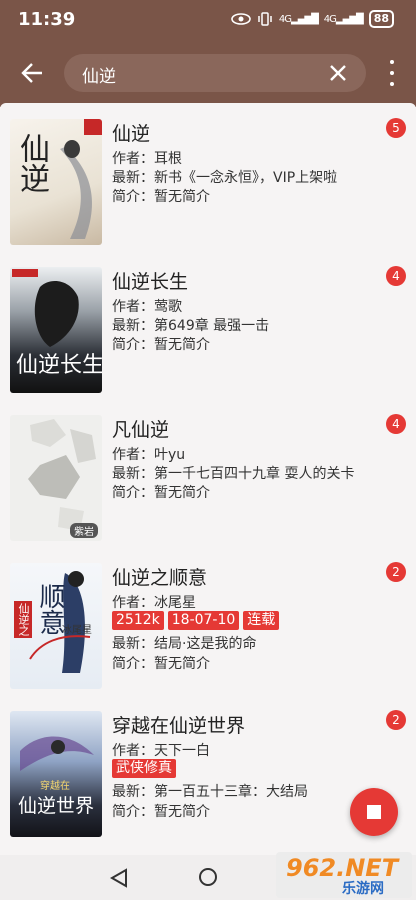 The width and height of the screenshot is (416, 900). What do you see at coordinates (59, 365) in the screenshot?
I see `cover-title: 仙逆长生` at bounding box center [59, 365].